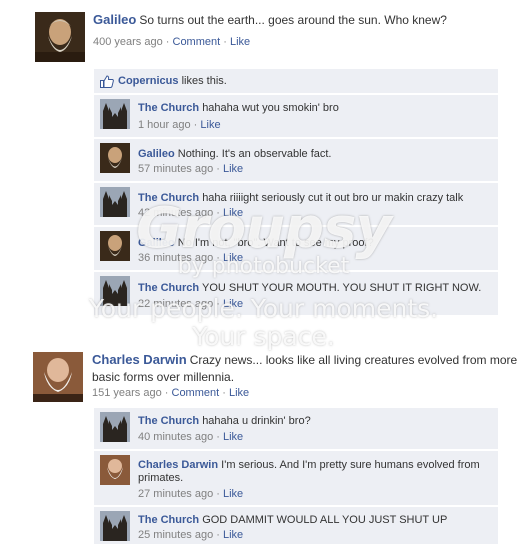 The width and height of the screenshot is (527, 545). I want to click on post-time: 151 years ago, so click(127, 393).